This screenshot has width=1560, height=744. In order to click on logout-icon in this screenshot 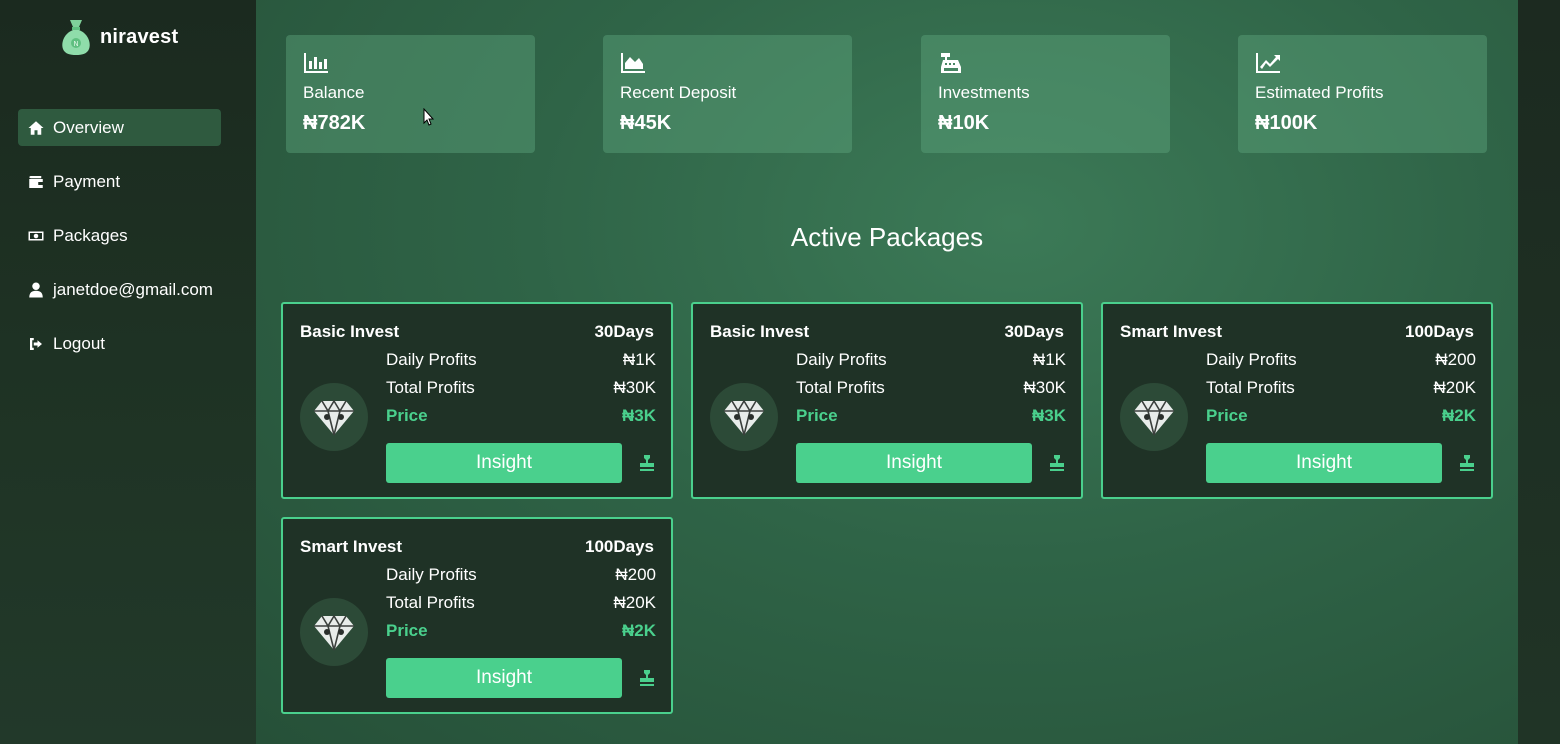, I will do `click(36, 344)`.